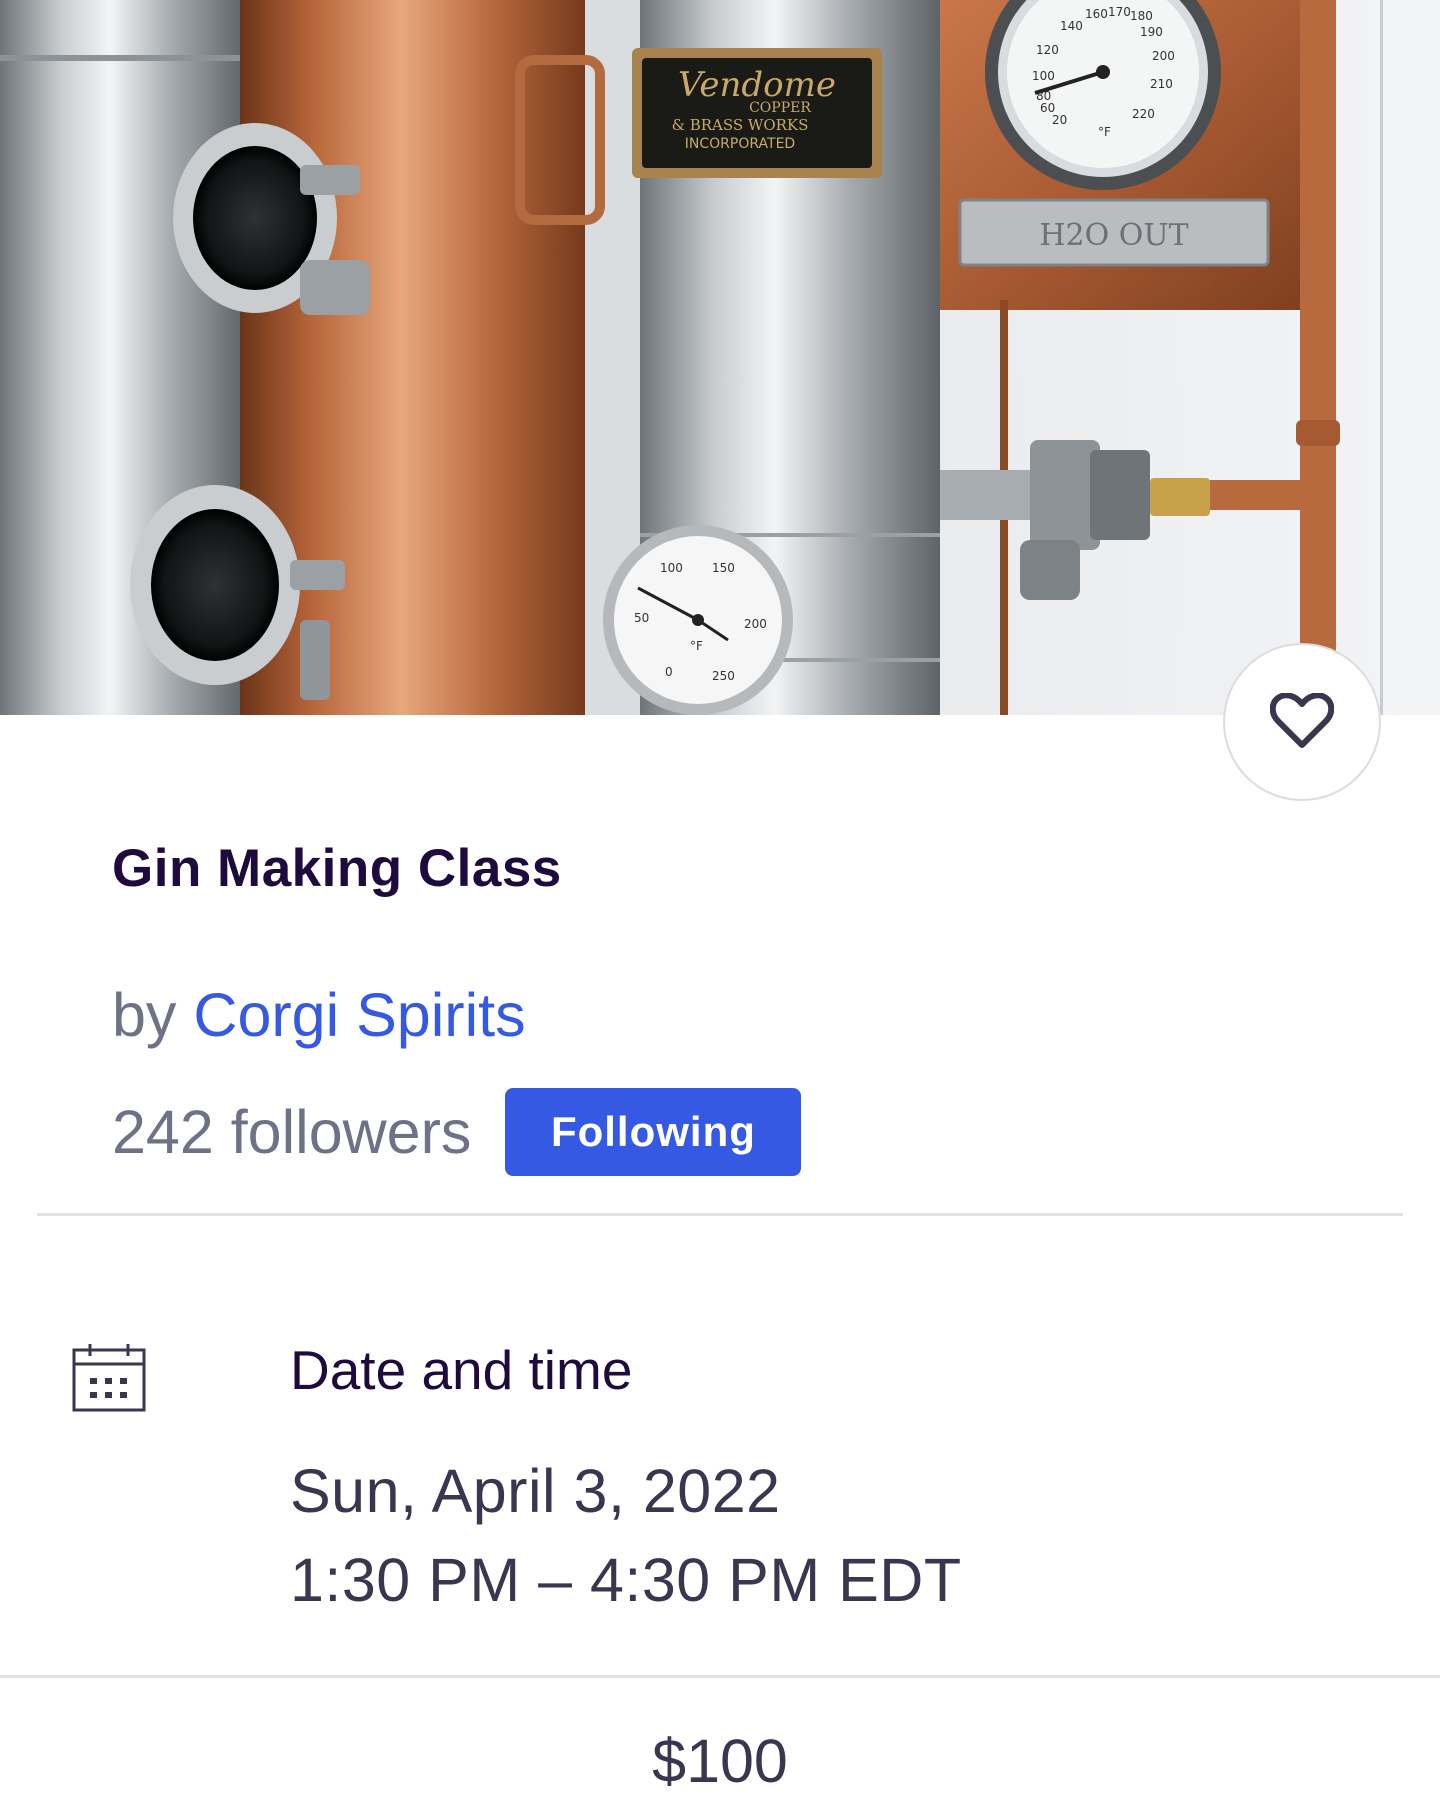 The width and height of the screenshot is (1440, 1800). Describe the element at coordinates (109, 1378) in the screenshot. I see `calendar-icon` at that location.